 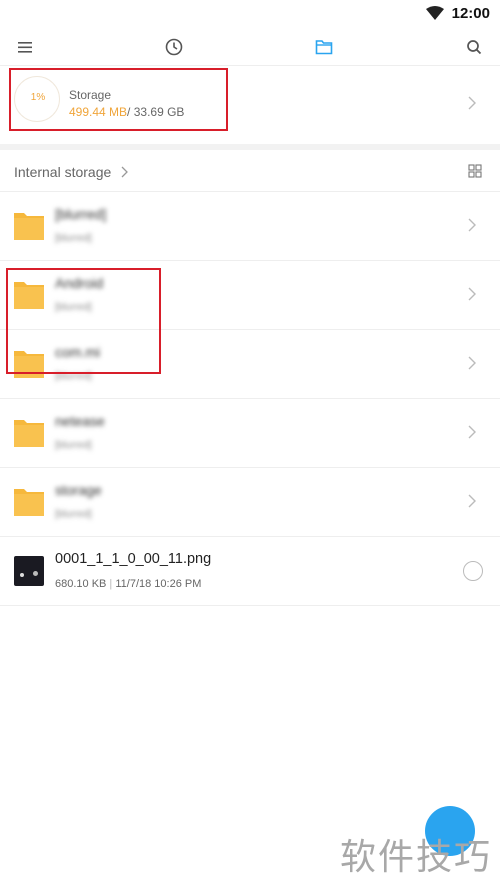 I want to click on file-name: 0001_1_1_0_00_11.png, so click(x=133, y=559).